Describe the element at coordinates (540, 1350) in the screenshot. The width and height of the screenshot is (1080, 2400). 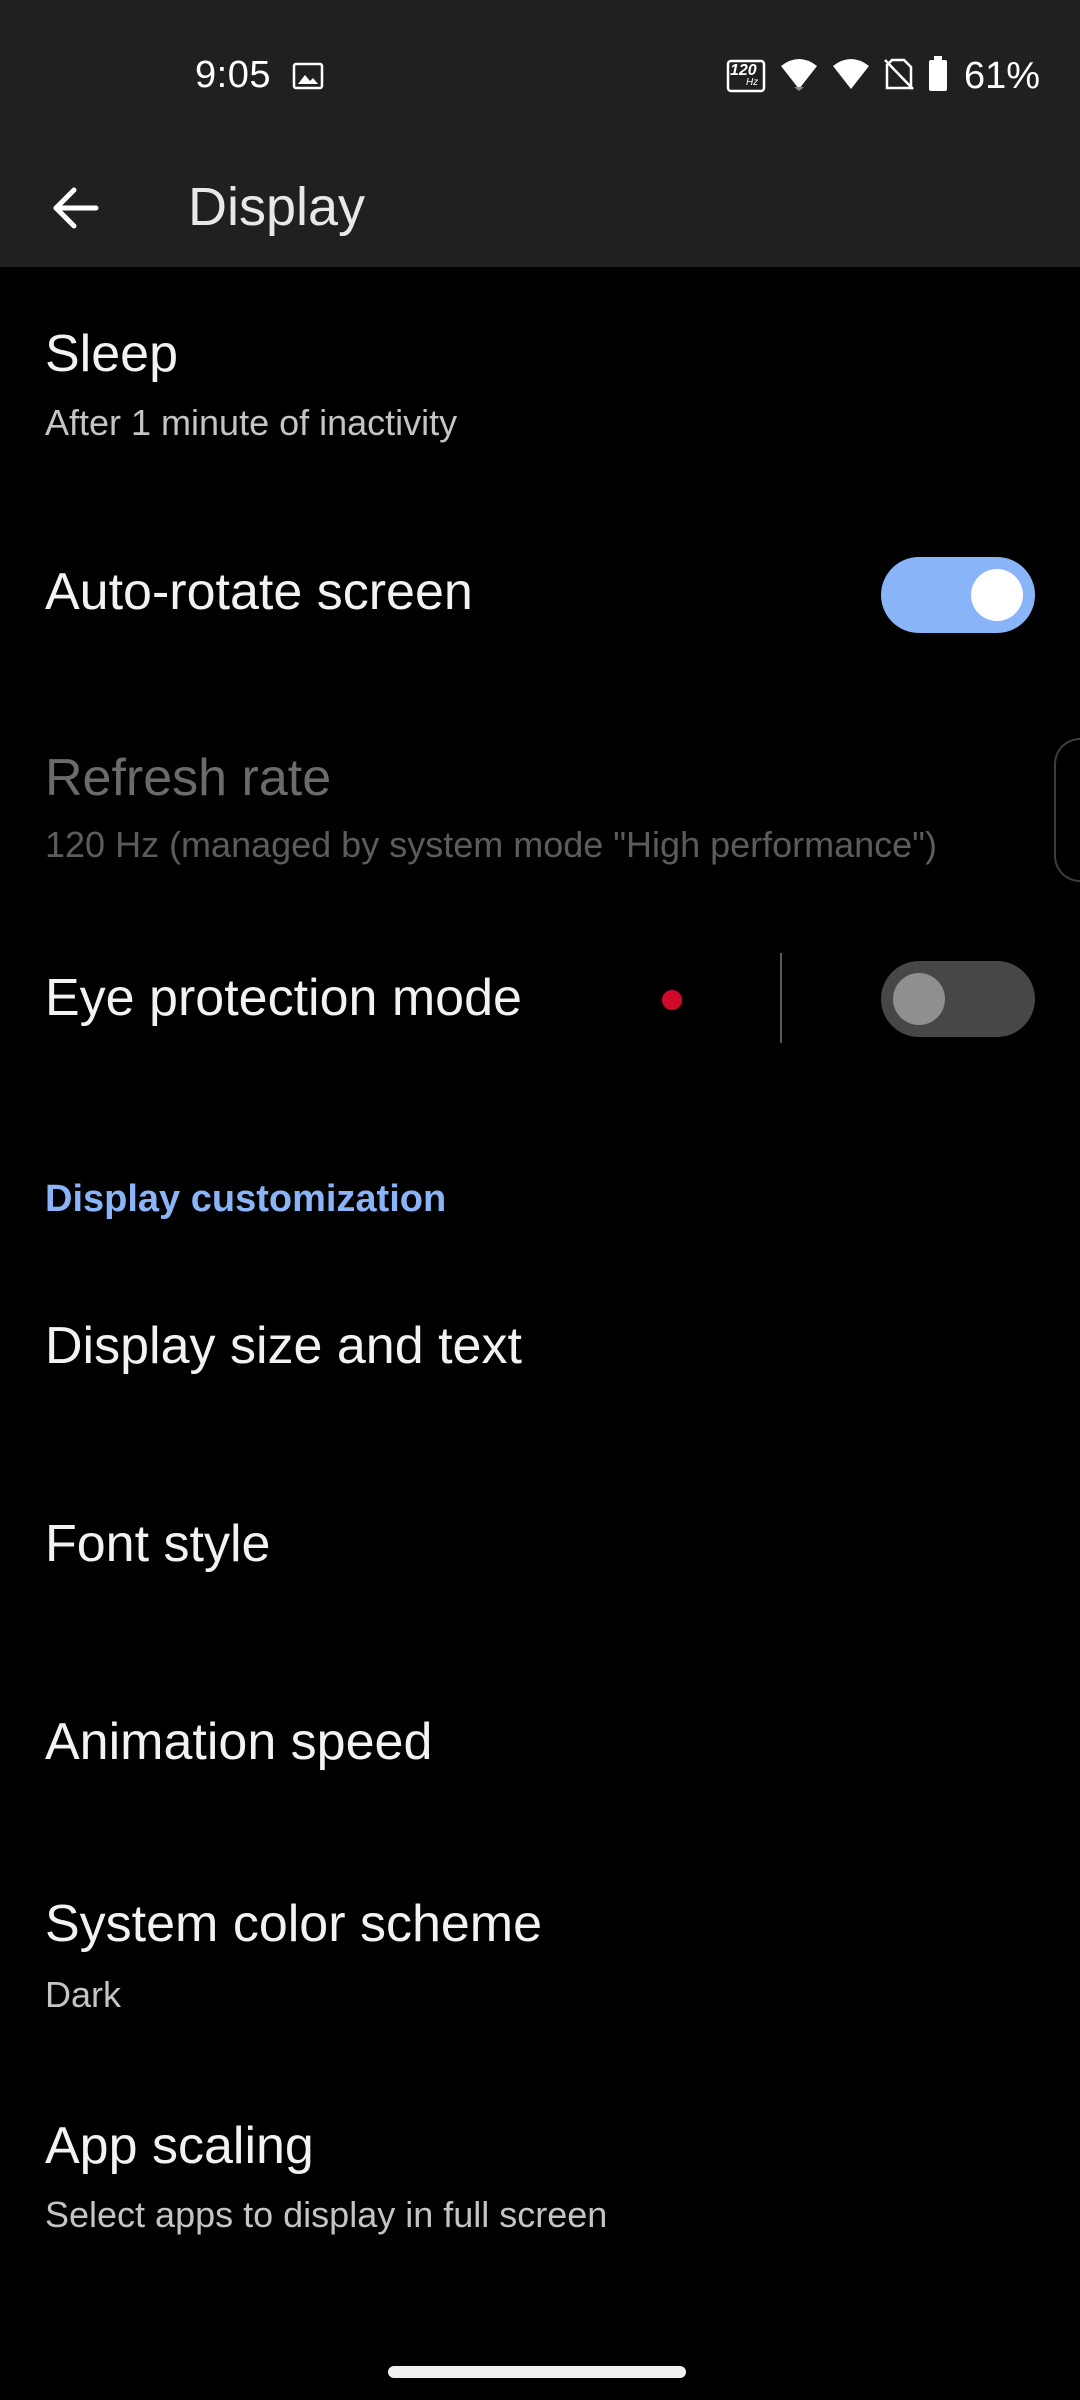
I see `setting-display-size: Display size and text` at that location.